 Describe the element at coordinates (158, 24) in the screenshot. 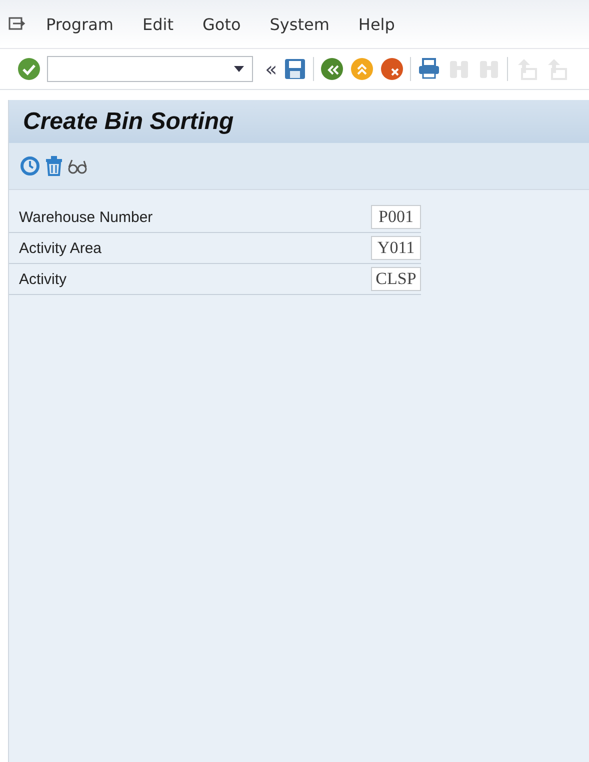

I see `menu-item: Edit` at that location.